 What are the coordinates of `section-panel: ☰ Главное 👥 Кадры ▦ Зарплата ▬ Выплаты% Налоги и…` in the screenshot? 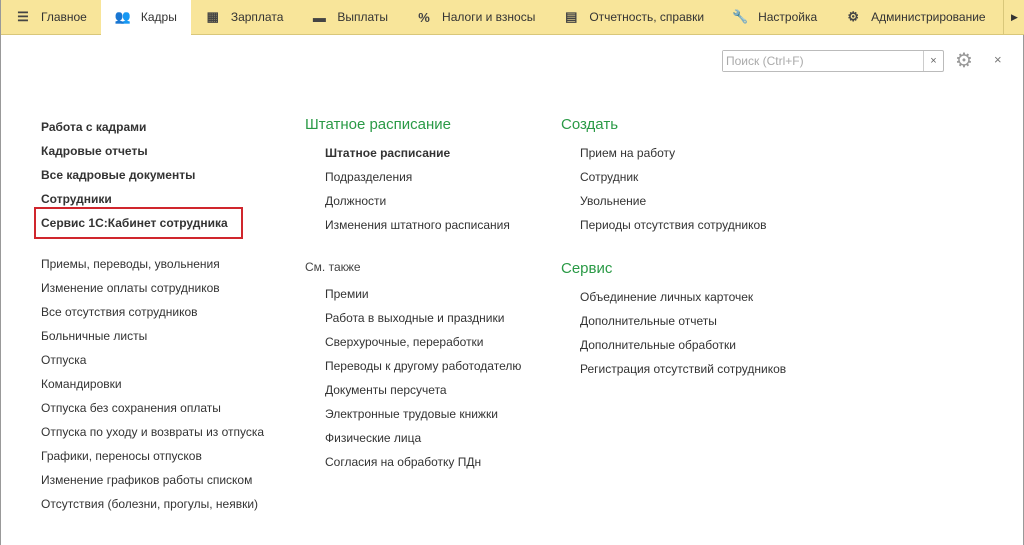 It's located at (512, 17).